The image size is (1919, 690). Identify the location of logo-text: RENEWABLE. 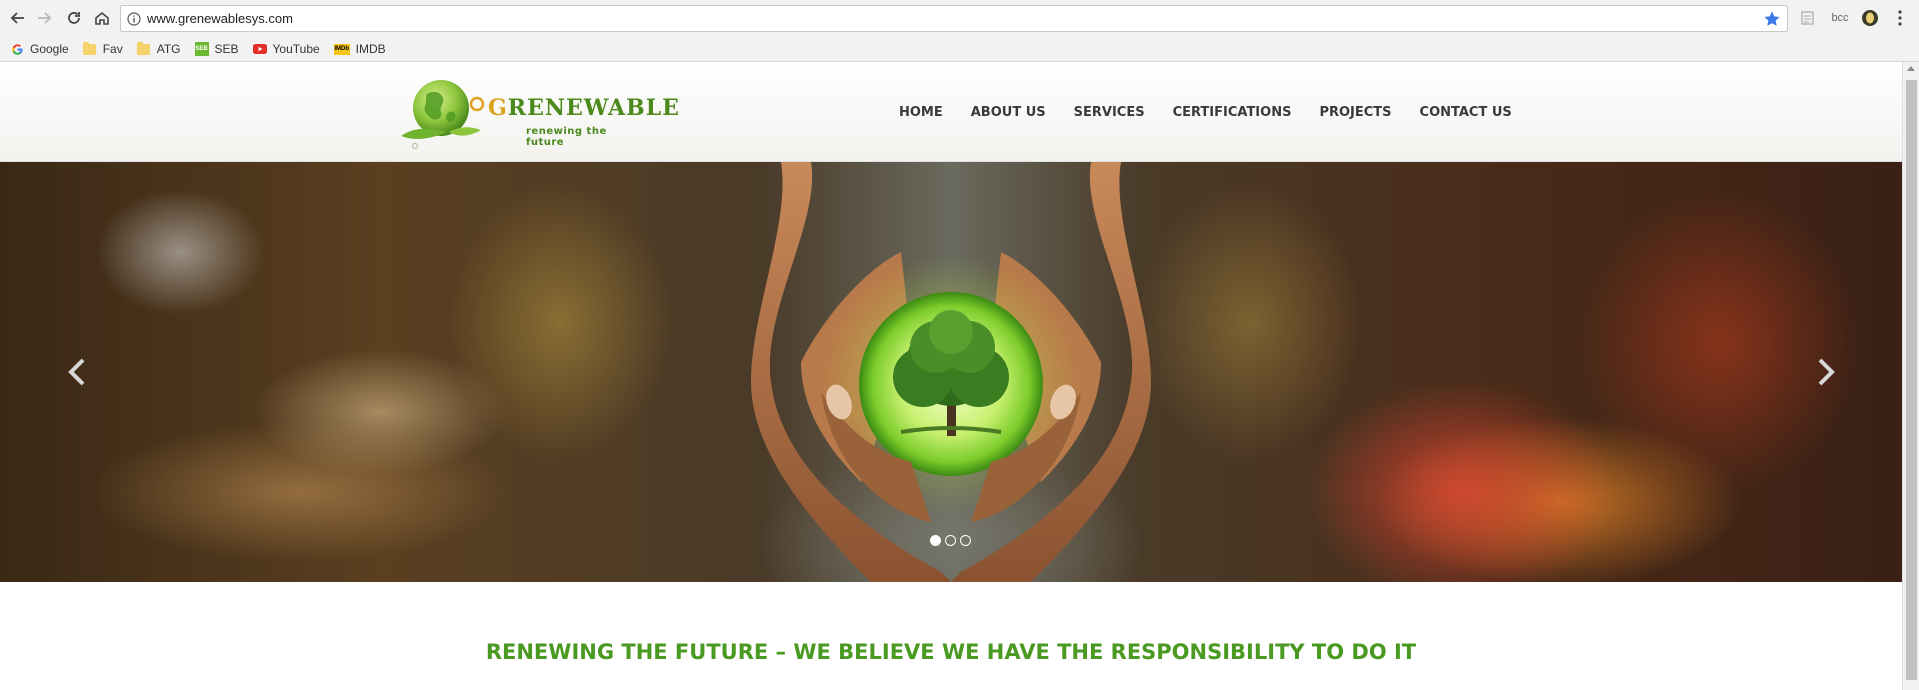
(593, 108).